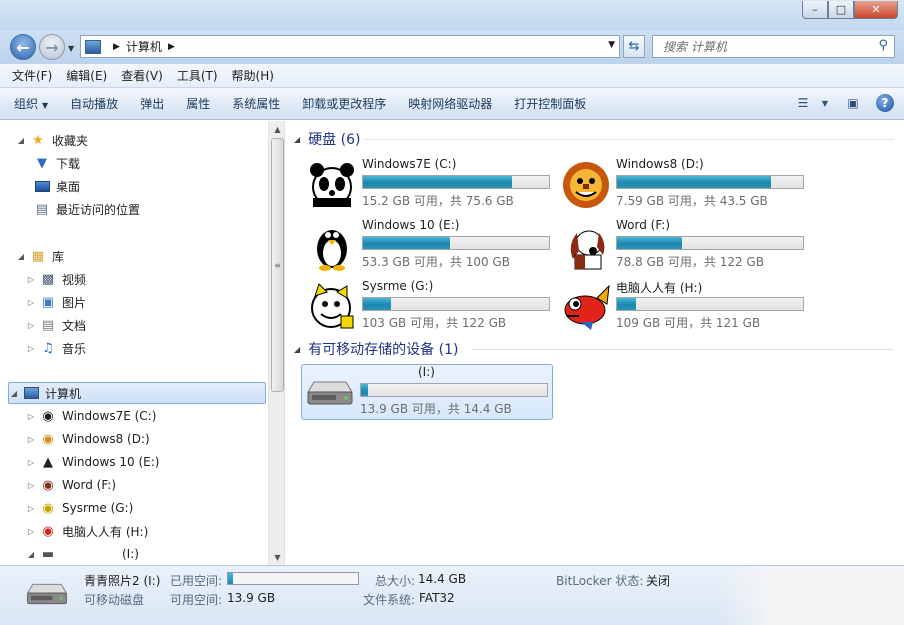  I want to click on nav-downloads-label: 下载, so click(68, 163).